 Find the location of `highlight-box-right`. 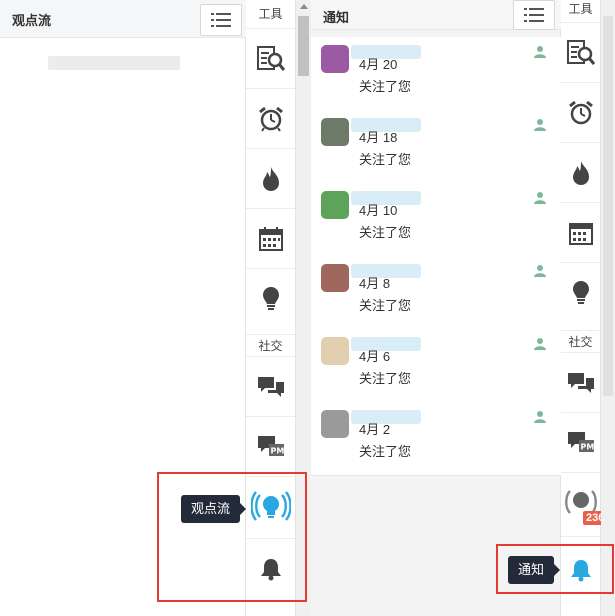

highlight-box-right is located at coordinates (555, 569).